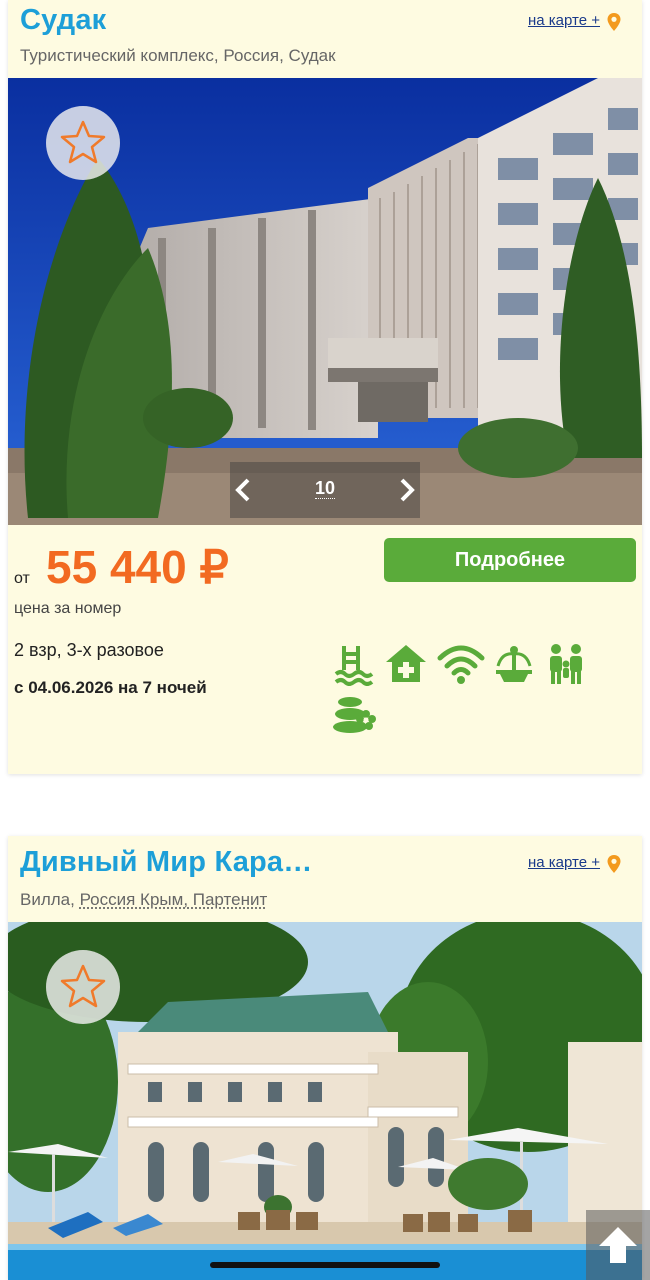 The height and width of the screenshot is (1280, 650). I want to click on location-link: Россия Крым, Партенит, so click(174, 899).